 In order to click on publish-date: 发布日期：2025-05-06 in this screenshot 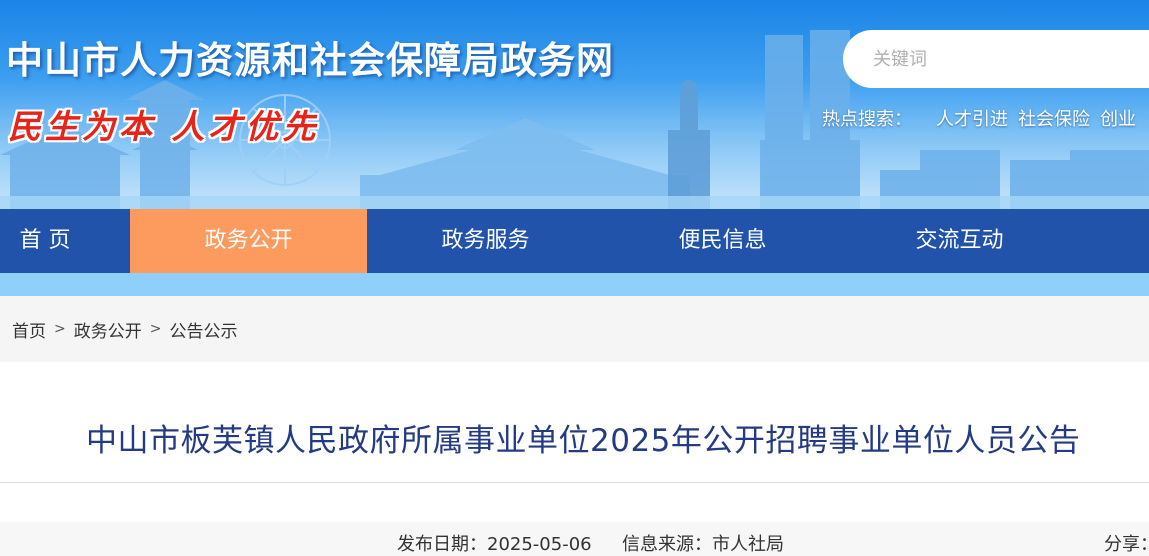, I will do `click(494, 543)`.